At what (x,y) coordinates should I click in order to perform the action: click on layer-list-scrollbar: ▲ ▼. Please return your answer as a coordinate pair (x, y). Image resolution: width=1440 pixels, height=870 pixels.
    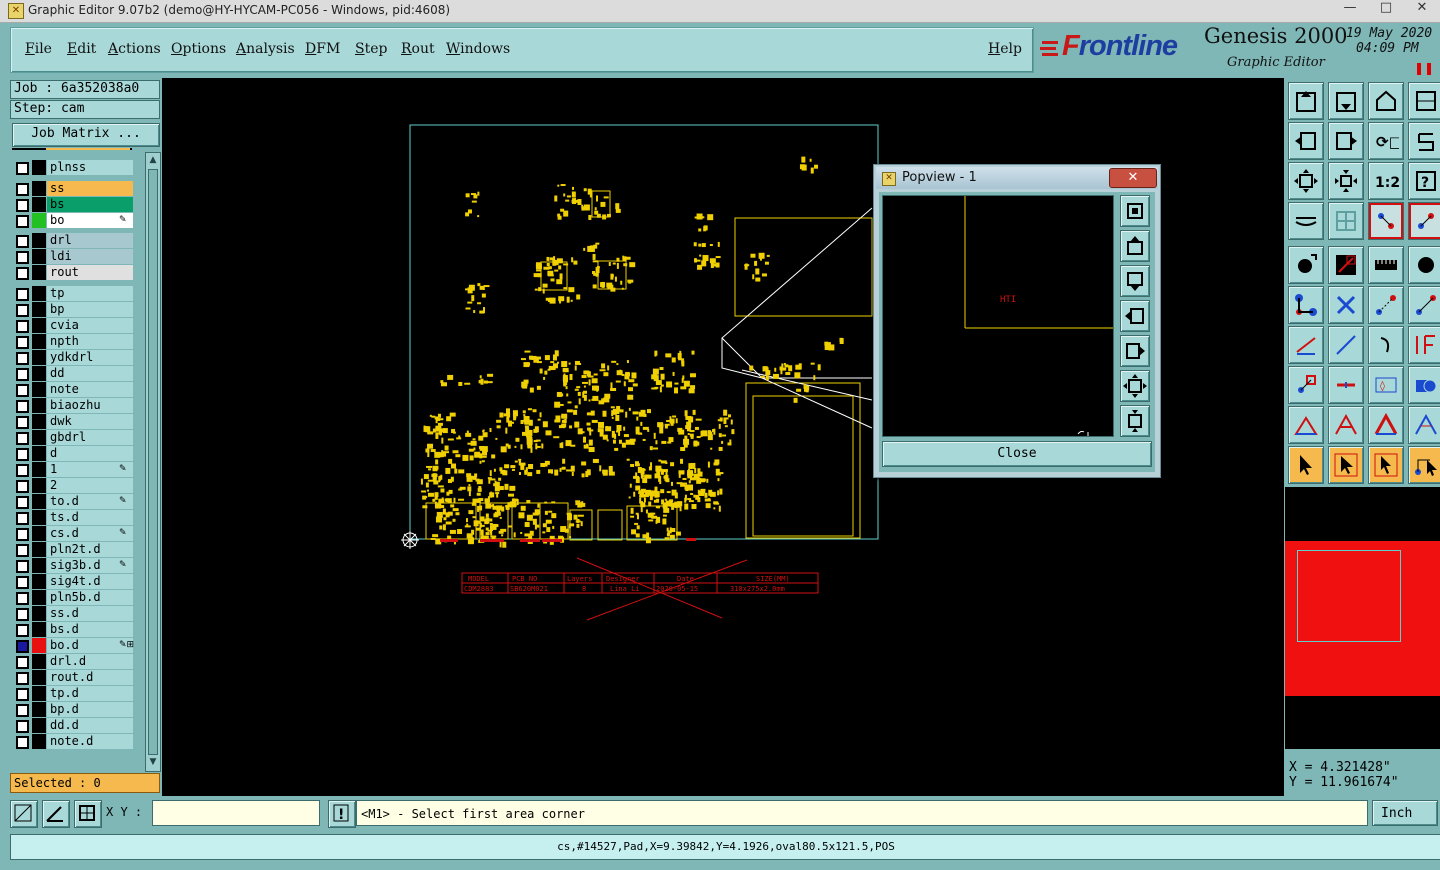
    Looking at the image, I should click on (153, 462).